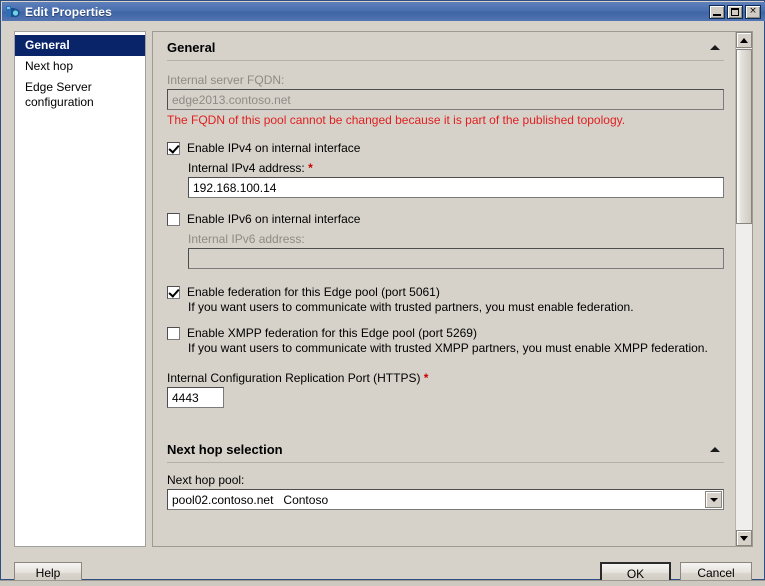 The width and height of the screenshot is (765, 586). I want to click on close-icon: ×, so click(753, 11).